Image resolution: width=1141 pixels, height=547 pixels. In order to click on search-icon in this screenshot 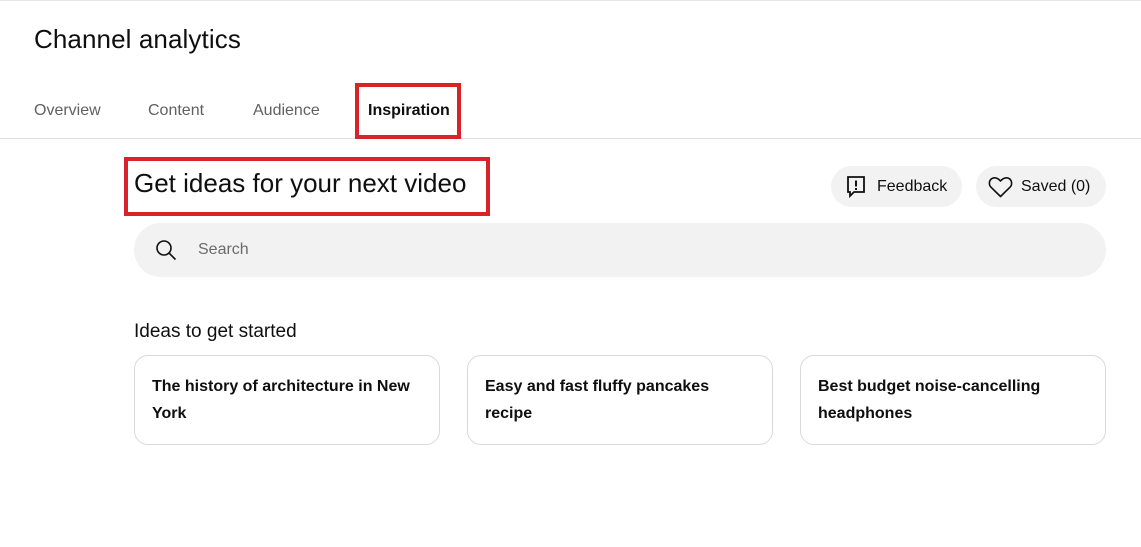, I will do `click(166, 252)`.